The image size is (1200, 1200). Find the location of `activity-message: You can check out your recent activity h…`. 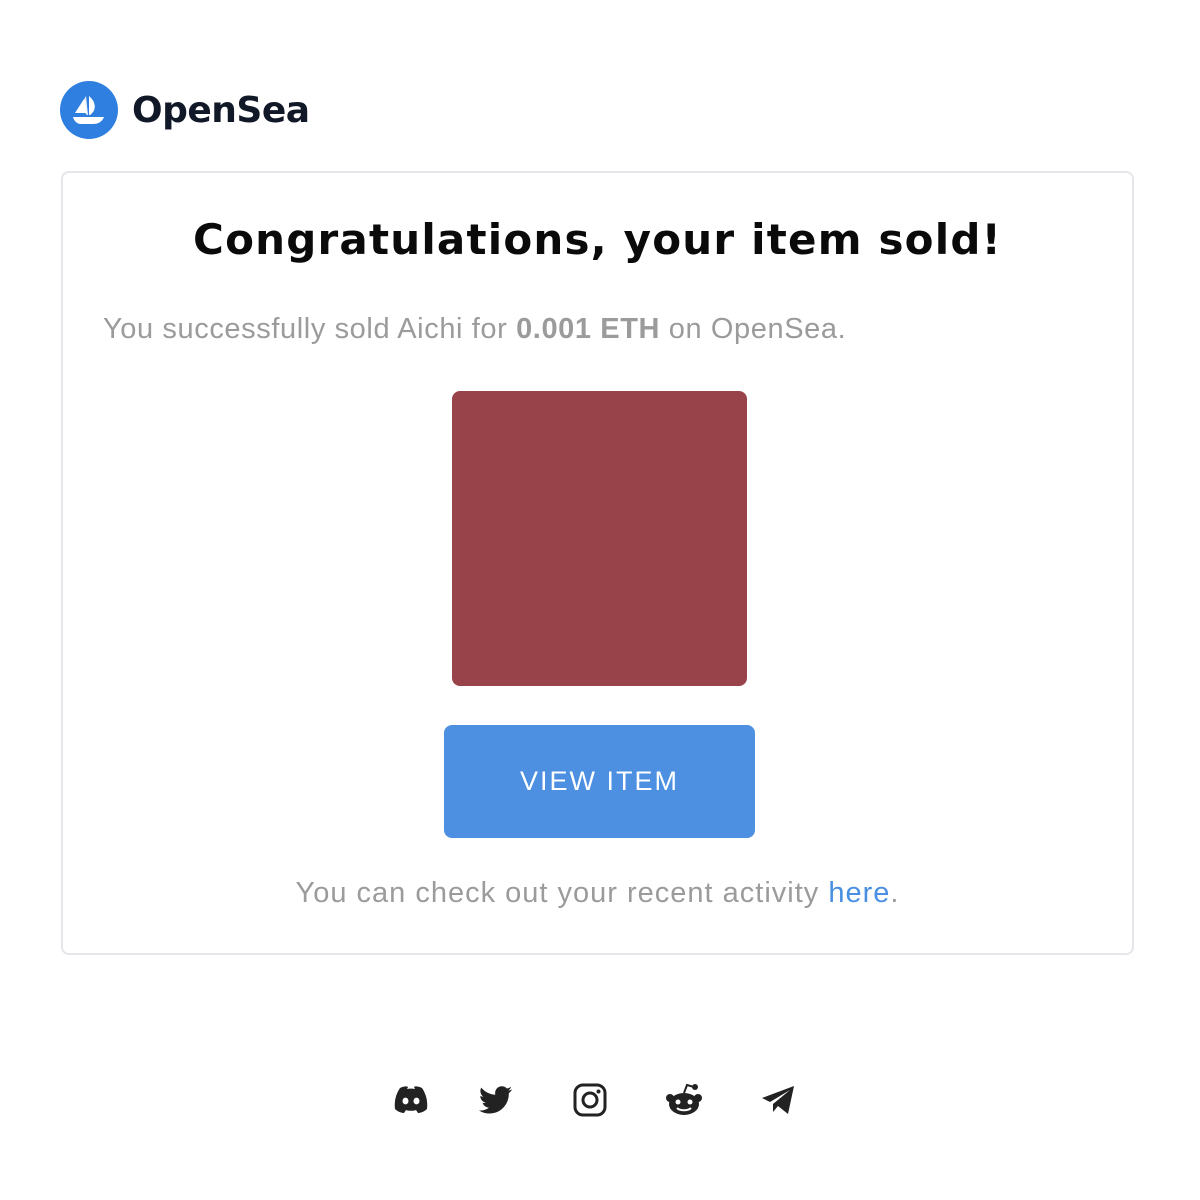

activity-message: You can check out your recent activity h… is located at coordinates (597, 893).